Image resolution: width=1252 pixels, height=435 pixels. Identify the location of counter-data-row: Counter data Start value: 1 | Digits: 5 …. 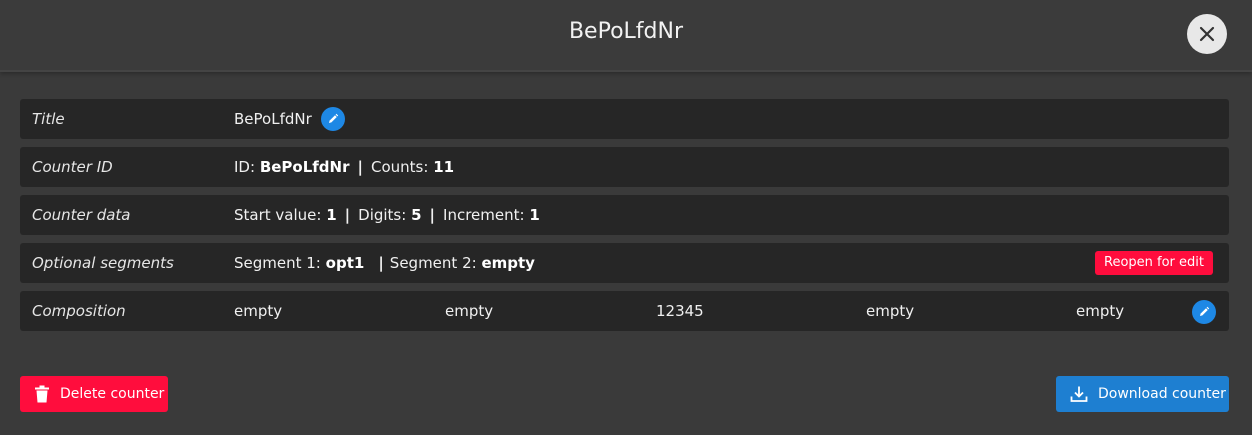
(624, 215).